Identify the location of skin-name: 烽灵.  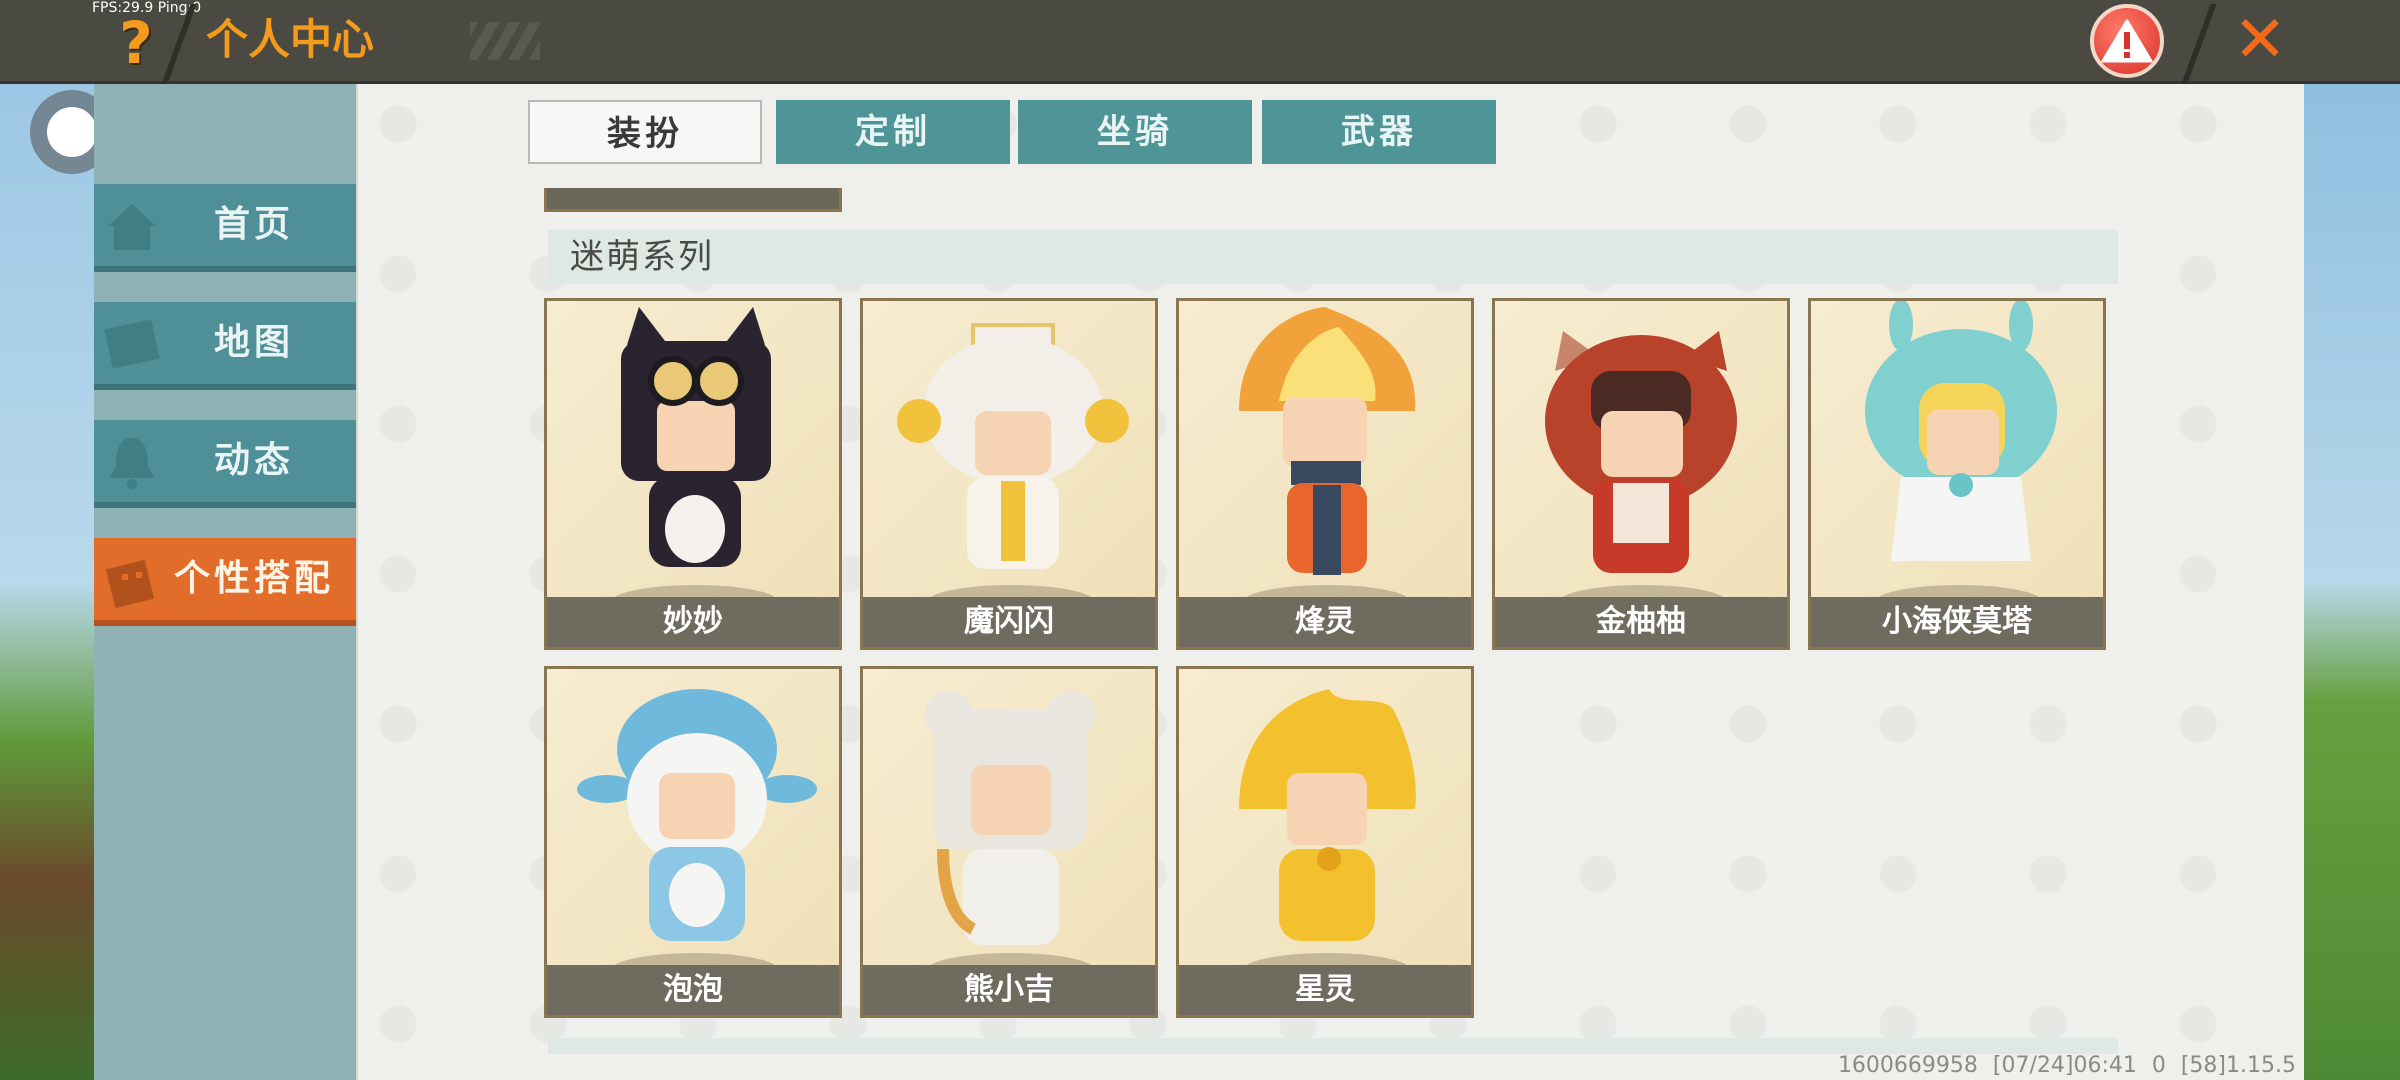
(1325, 622).